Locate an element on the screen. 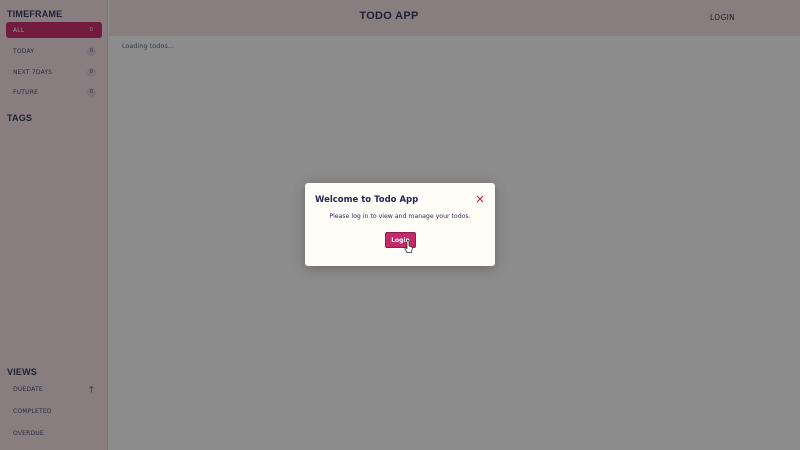 This screenshot has width=800, height=450. hand-cursor-icon is located at coordinates (408, 246).